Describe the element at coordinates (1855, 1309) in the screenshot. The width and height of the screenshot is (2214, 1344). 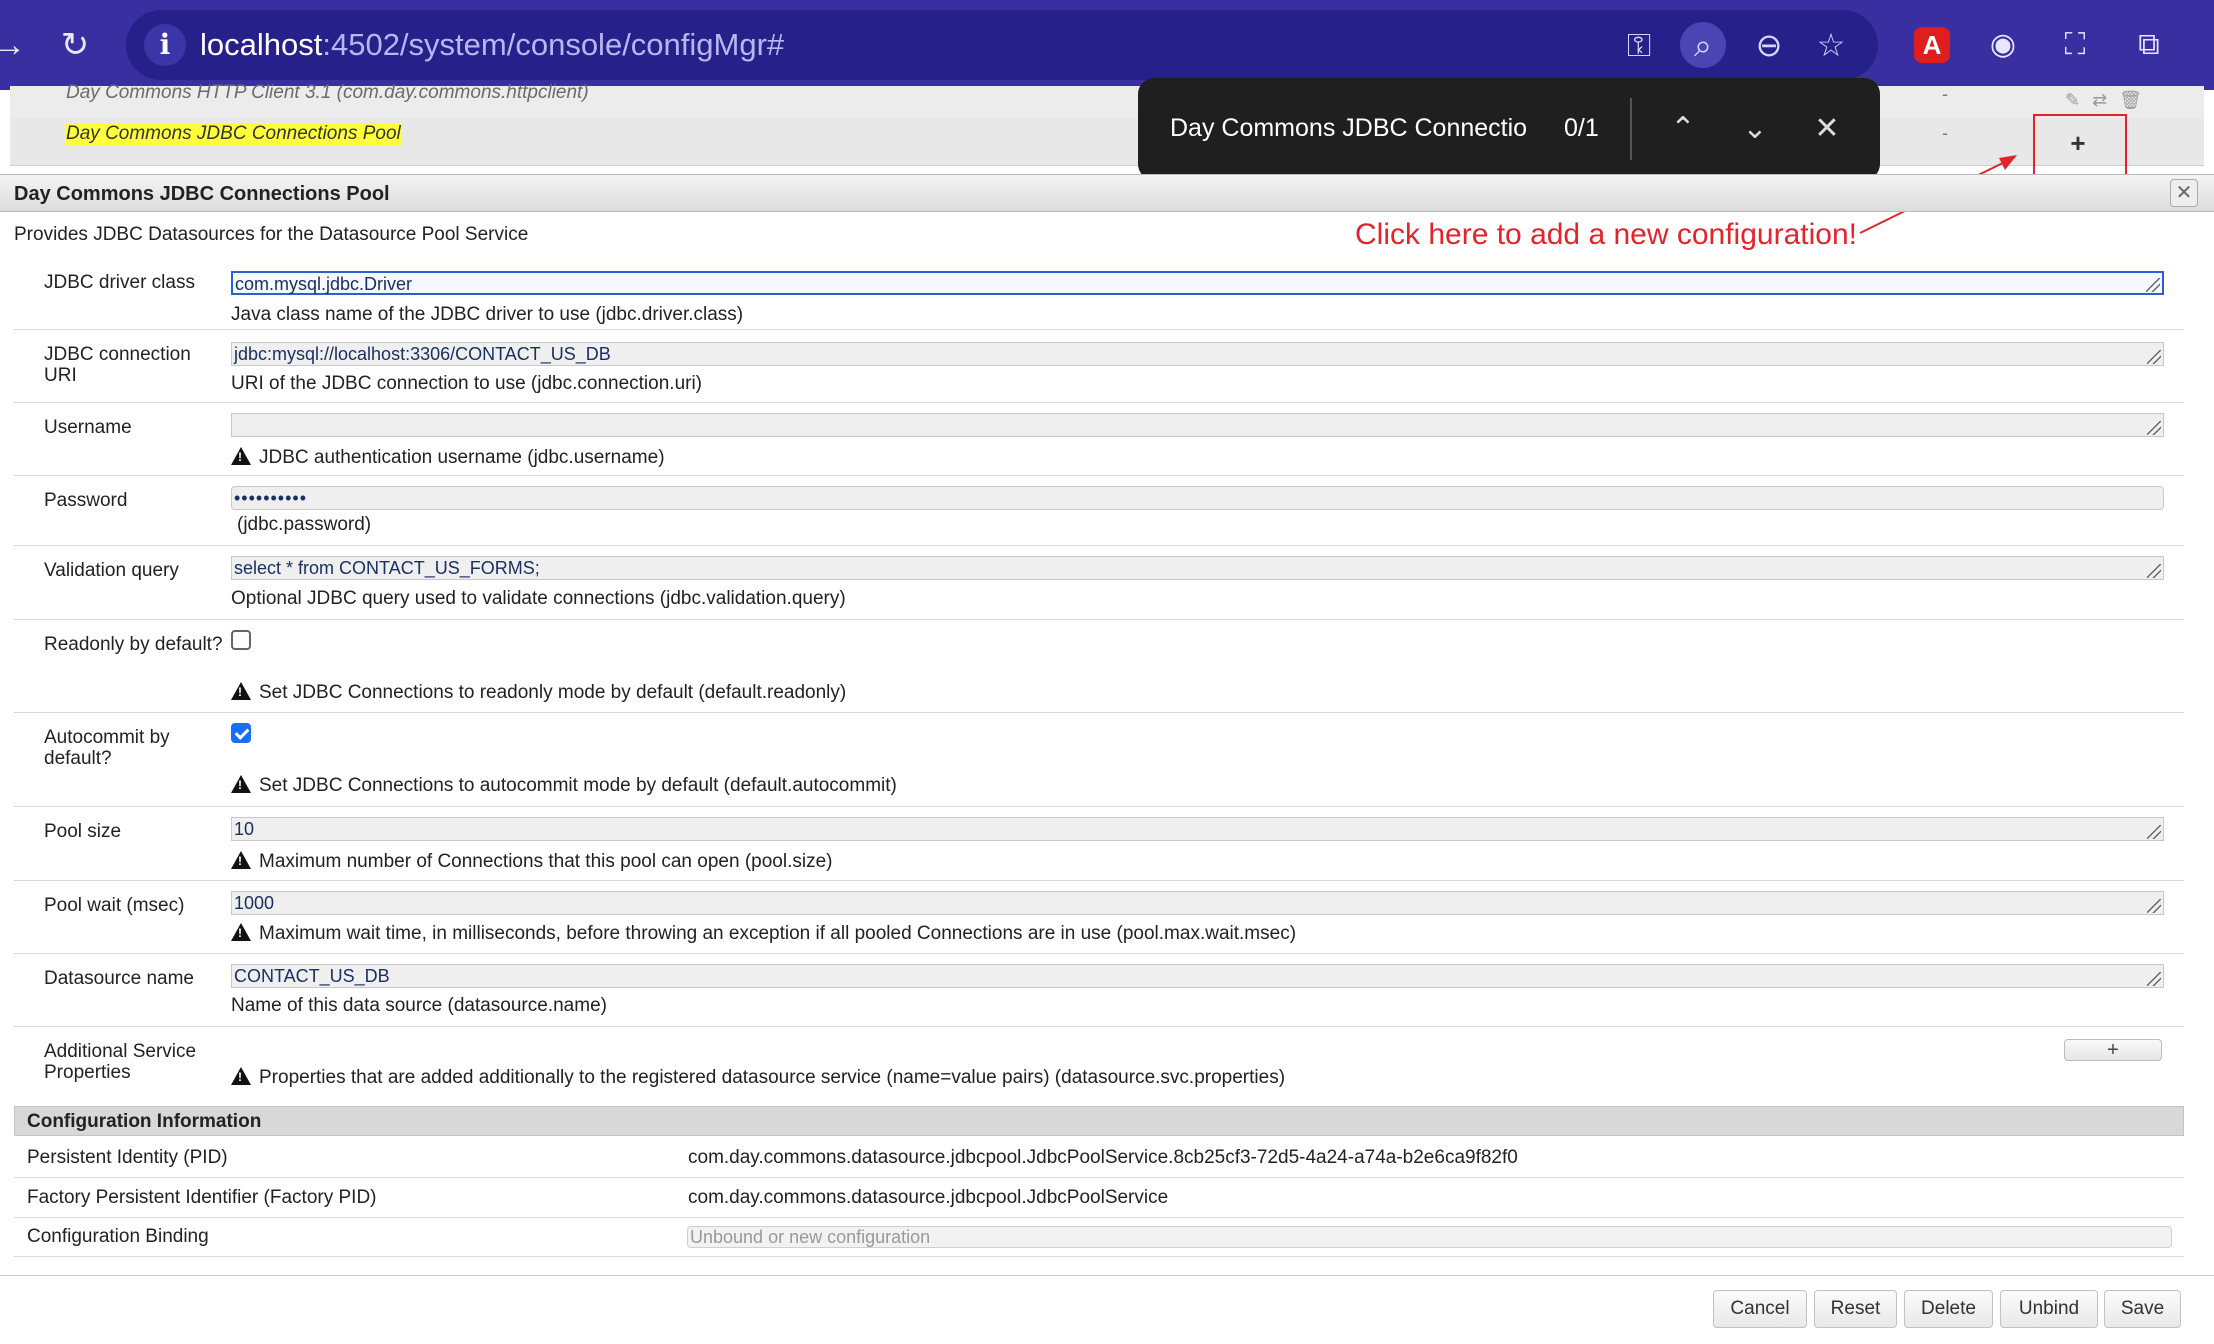
I see `reset-button: Reset` at that location.